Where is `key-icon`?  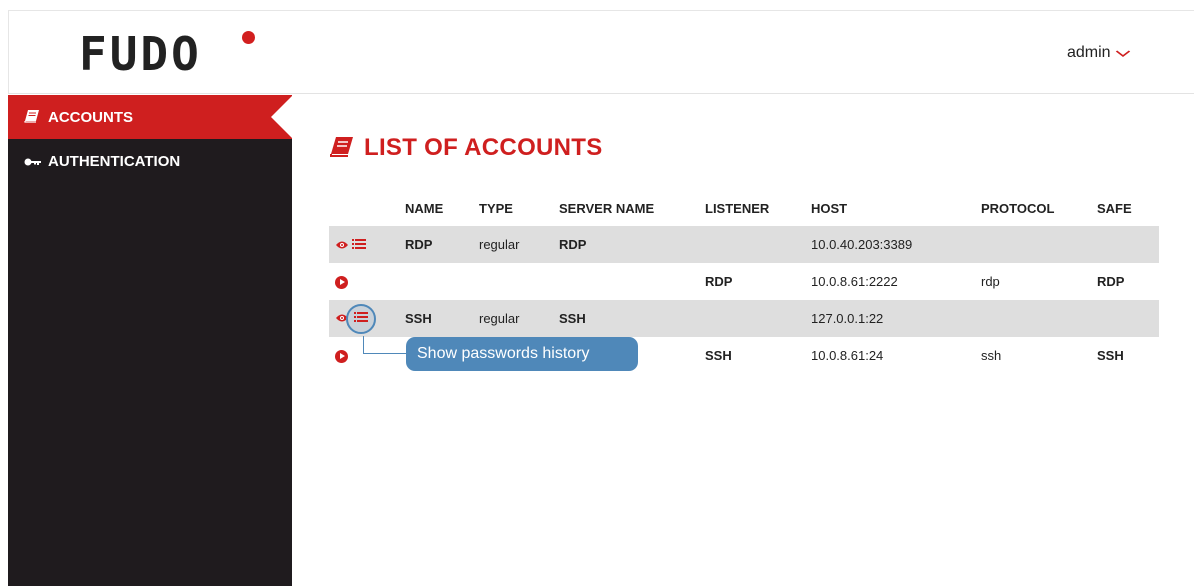 key-icon is located at coordinates (34, 162).